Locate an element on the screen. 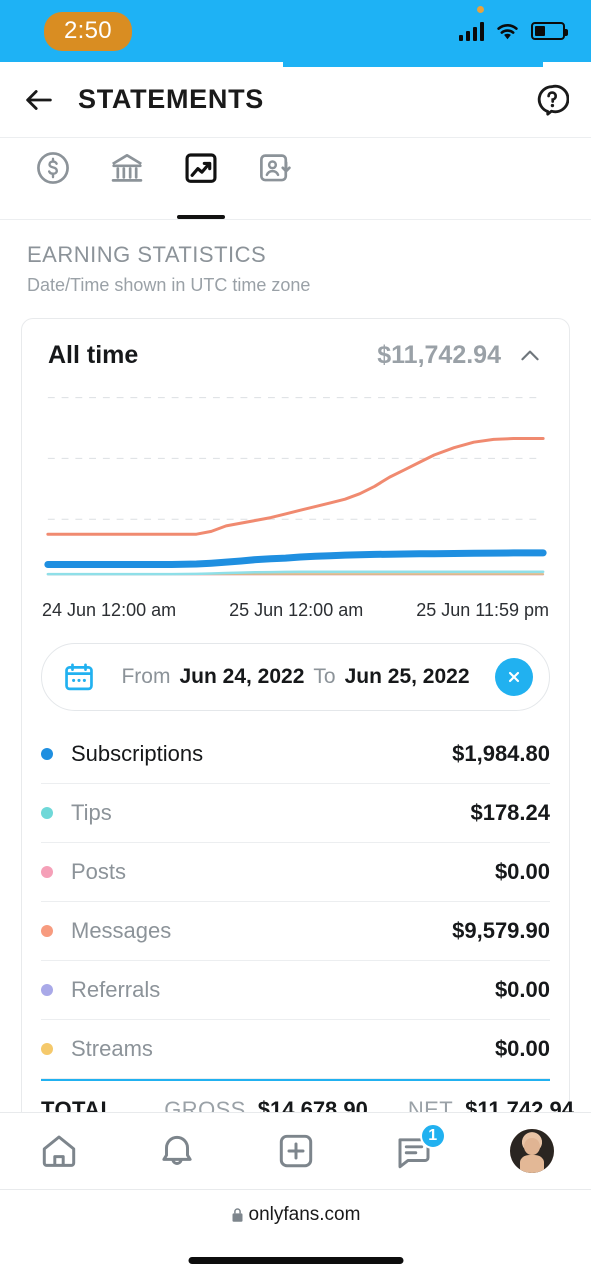 This screenshot has height=1280, width=591. chevron-up-icon is located at coordinates (530, 356).